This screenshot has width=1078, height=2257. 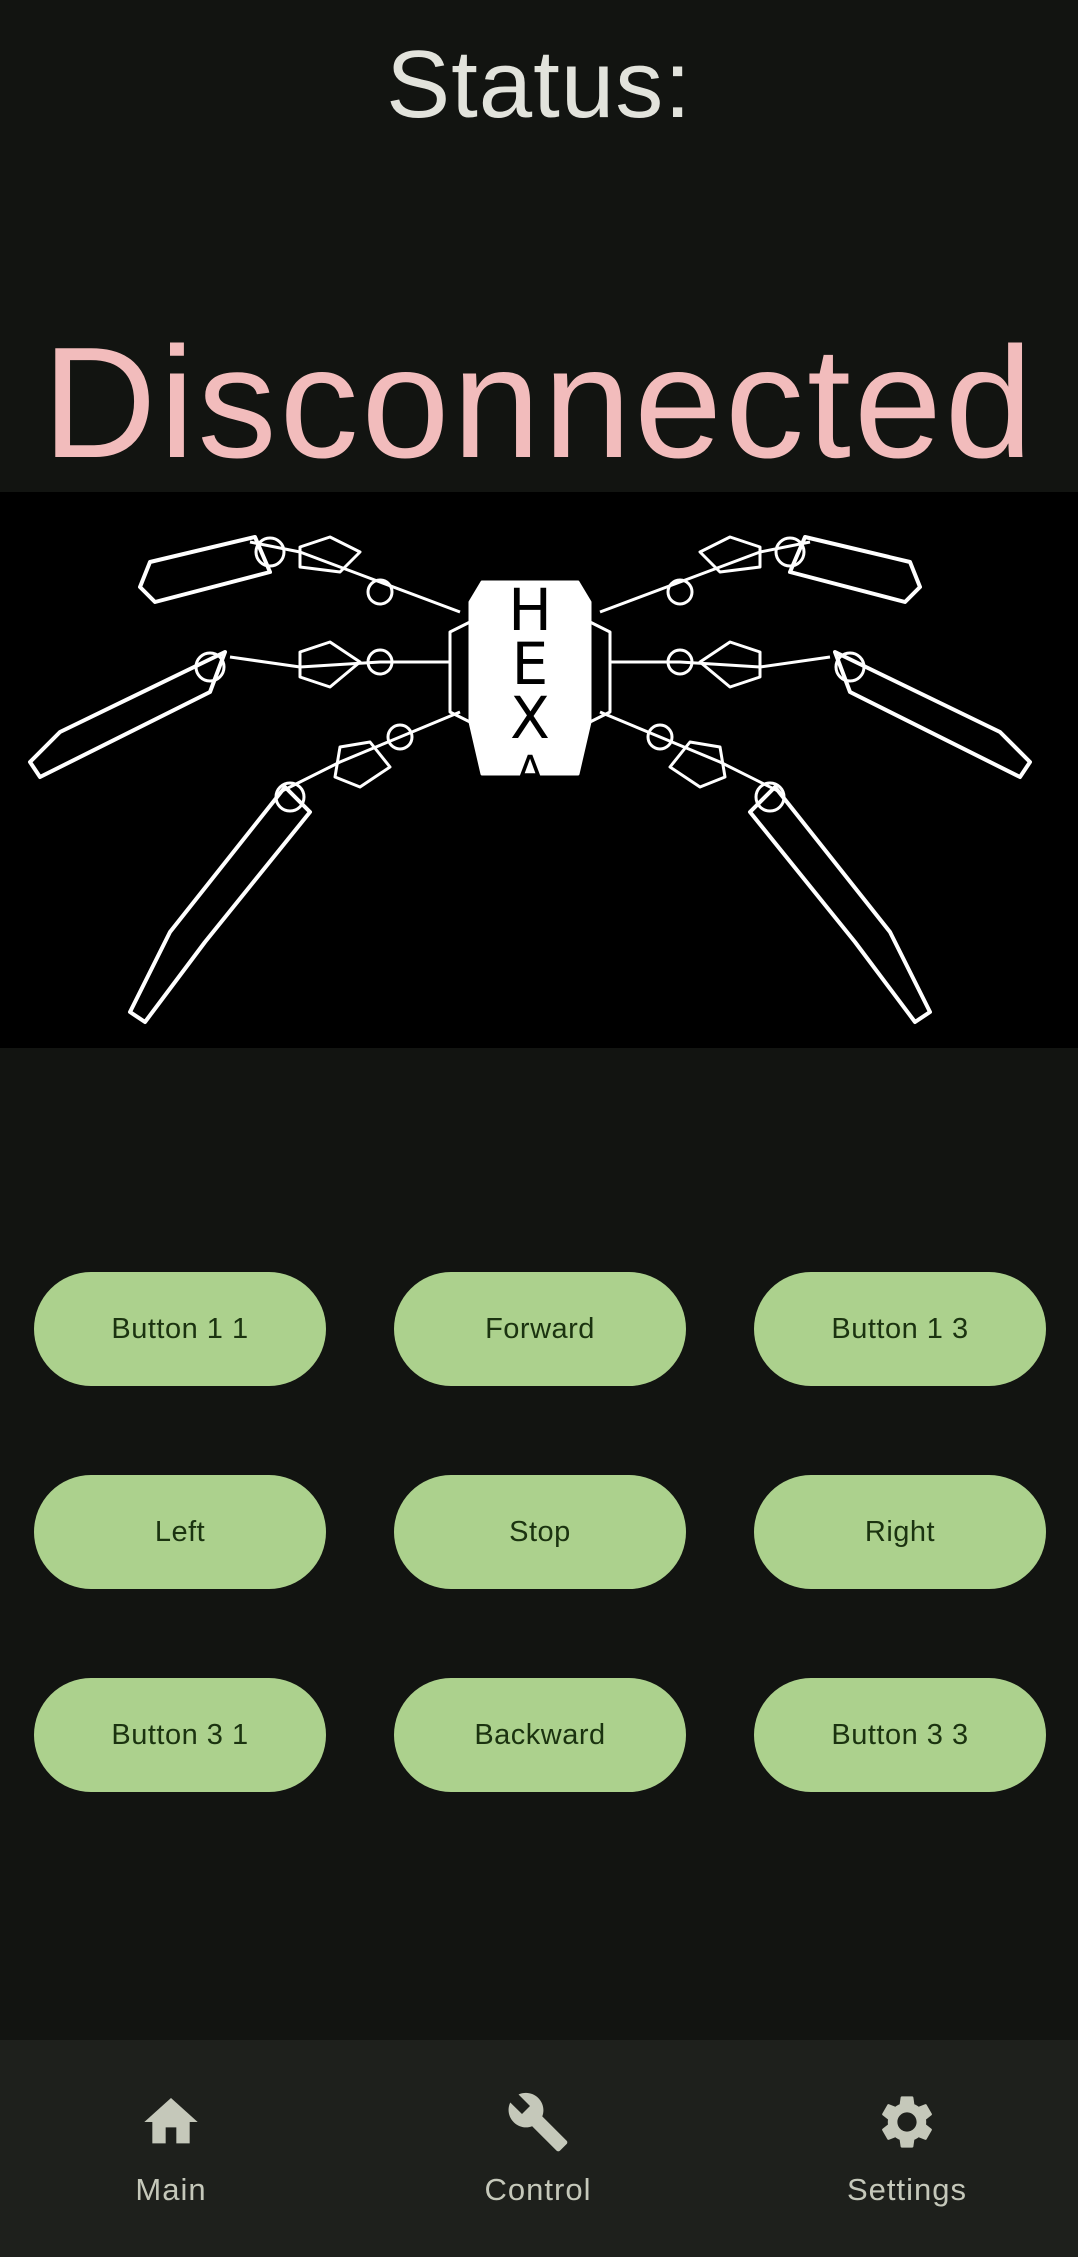 What do you see at coordinates (180, 1735) in the screenshot?
I see `button-3-1: Button 3 1` at bounding box center [180, 1735].